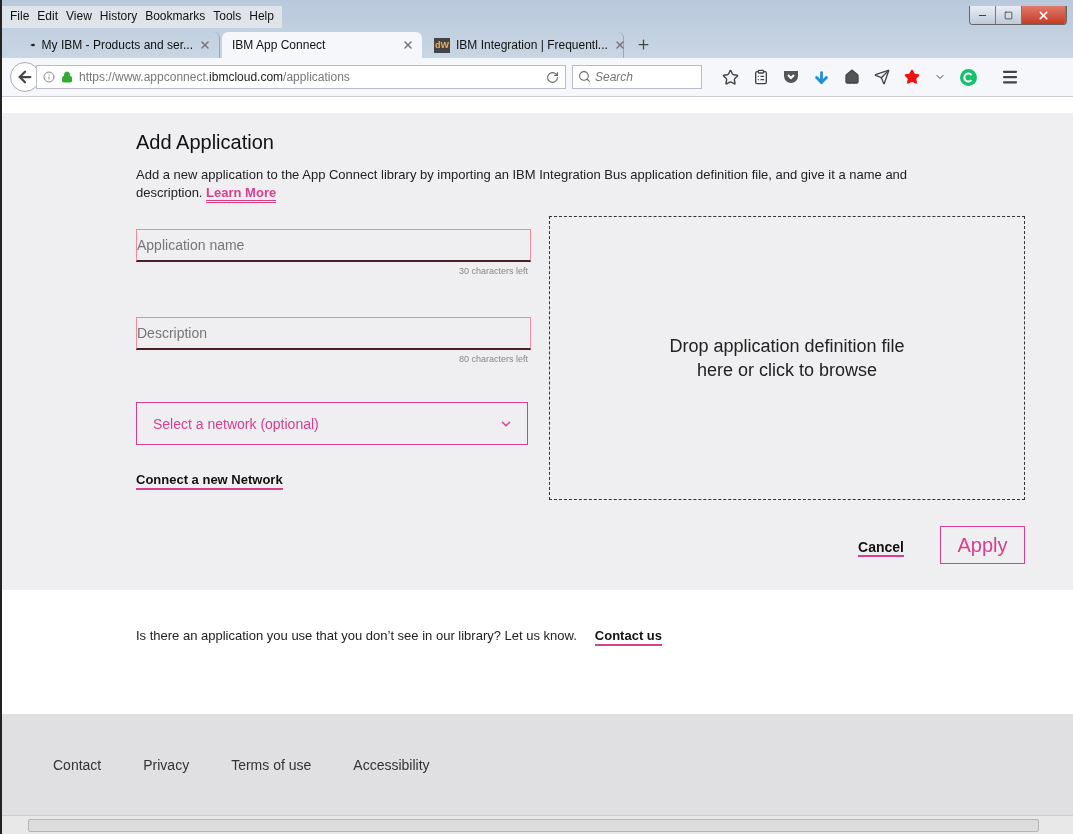 Image resolution: width=1073 pixels, height=834 pixels. I want to click on text-field: Description, so click(333, 333).